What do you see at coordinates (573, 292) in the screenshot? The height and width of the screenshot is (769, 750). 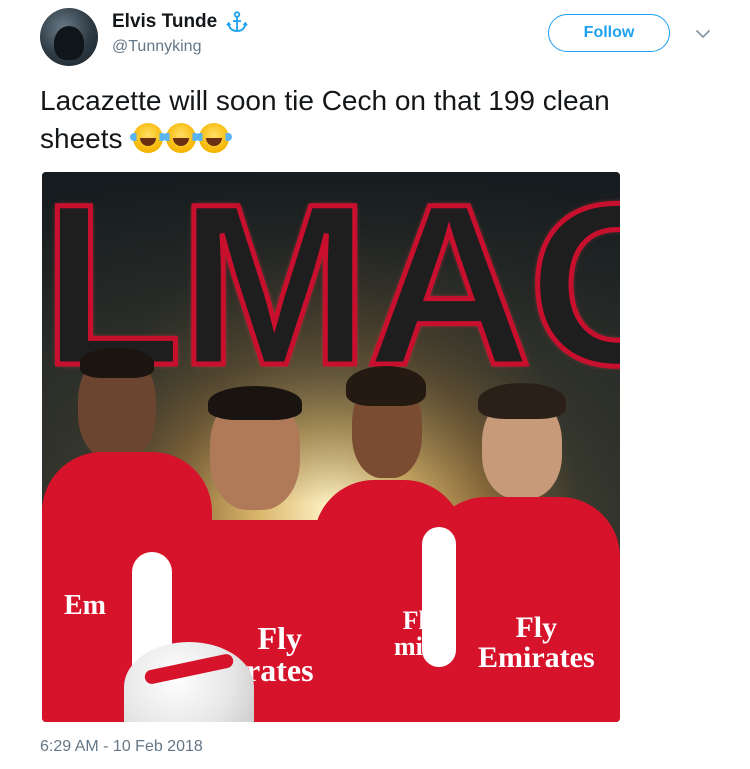 I see `lmao-letter: O` at bounding box center [573, 292].